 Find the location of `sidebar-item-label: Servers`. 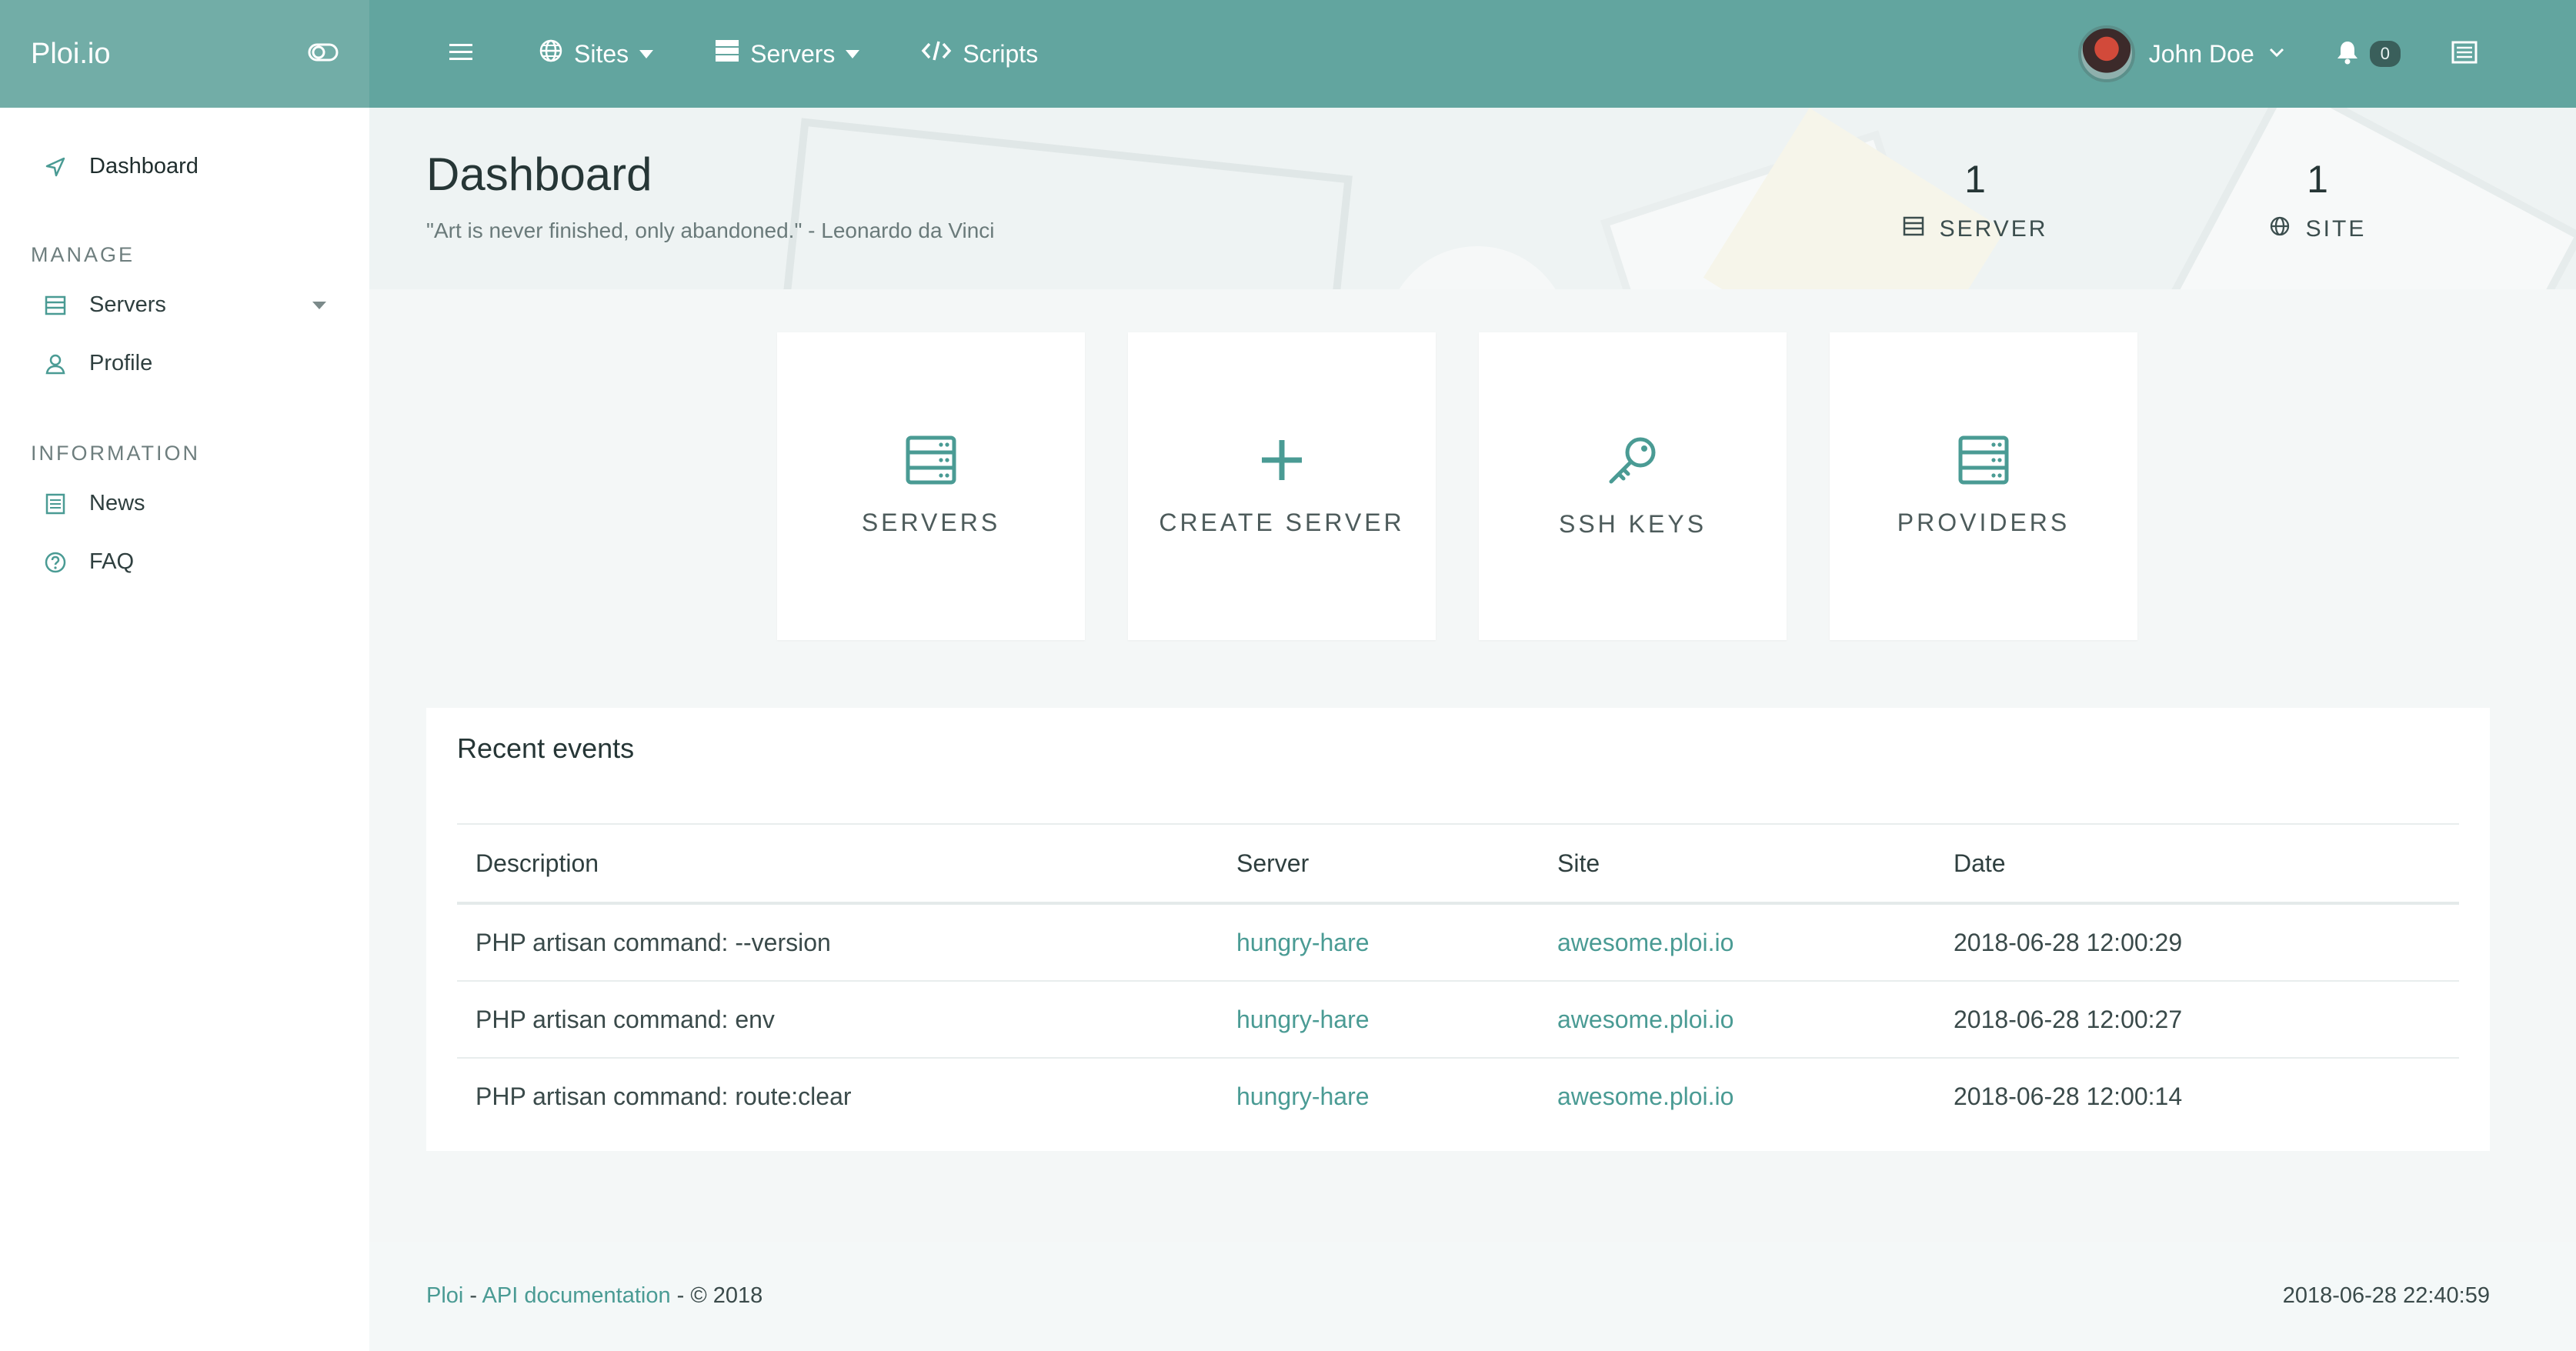

sidebar-item-label: Servers is located at coordinates (127, 304).